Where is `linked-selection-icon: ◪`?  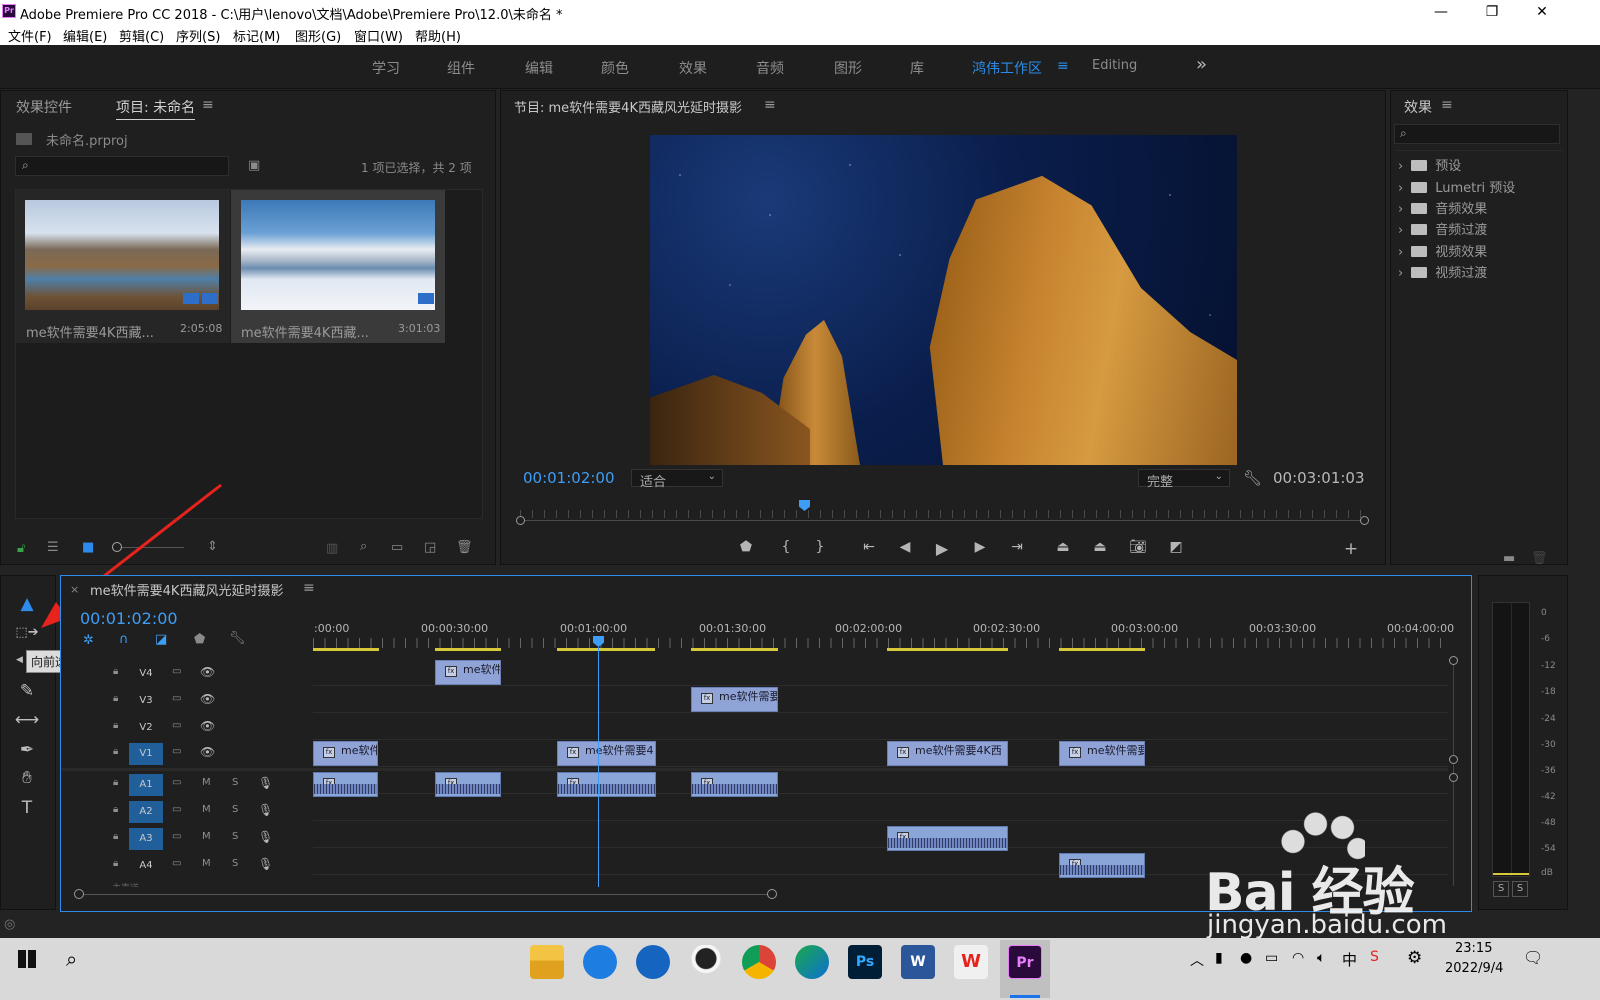
linked-selection-icon: ◪ is located at coordinates (161, 639).